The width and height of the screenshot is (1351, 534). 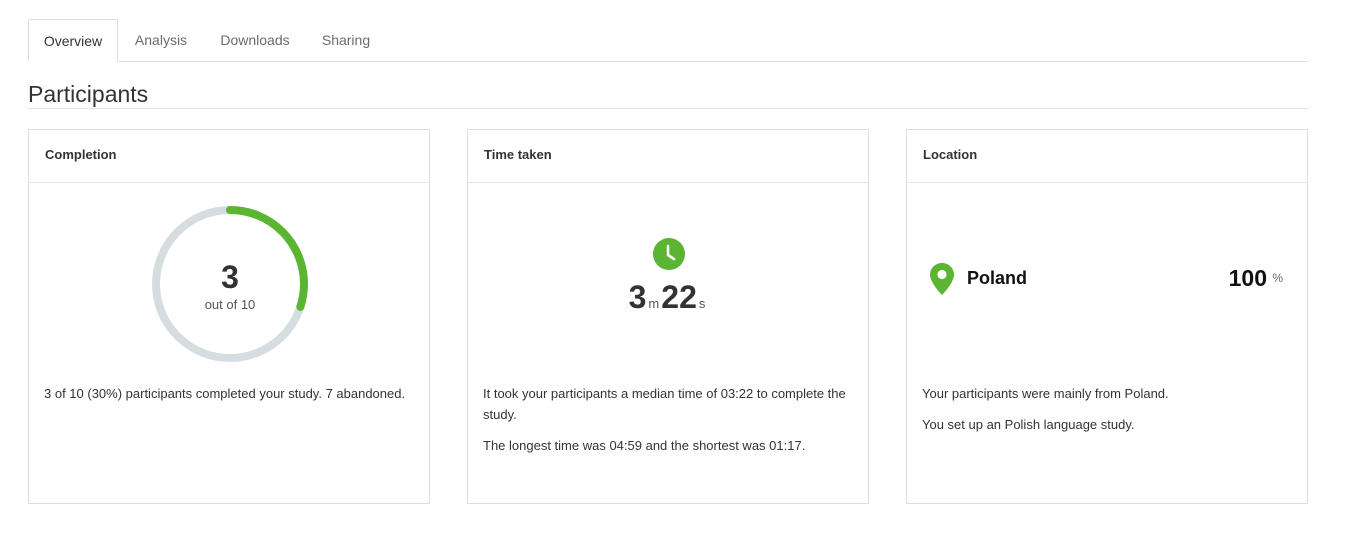 What do you see at coordinates (668, 40) in the screenshot?
I see `tab-bar: Overview Analysis Downloads Sharing` at bounding box center [668, 40].